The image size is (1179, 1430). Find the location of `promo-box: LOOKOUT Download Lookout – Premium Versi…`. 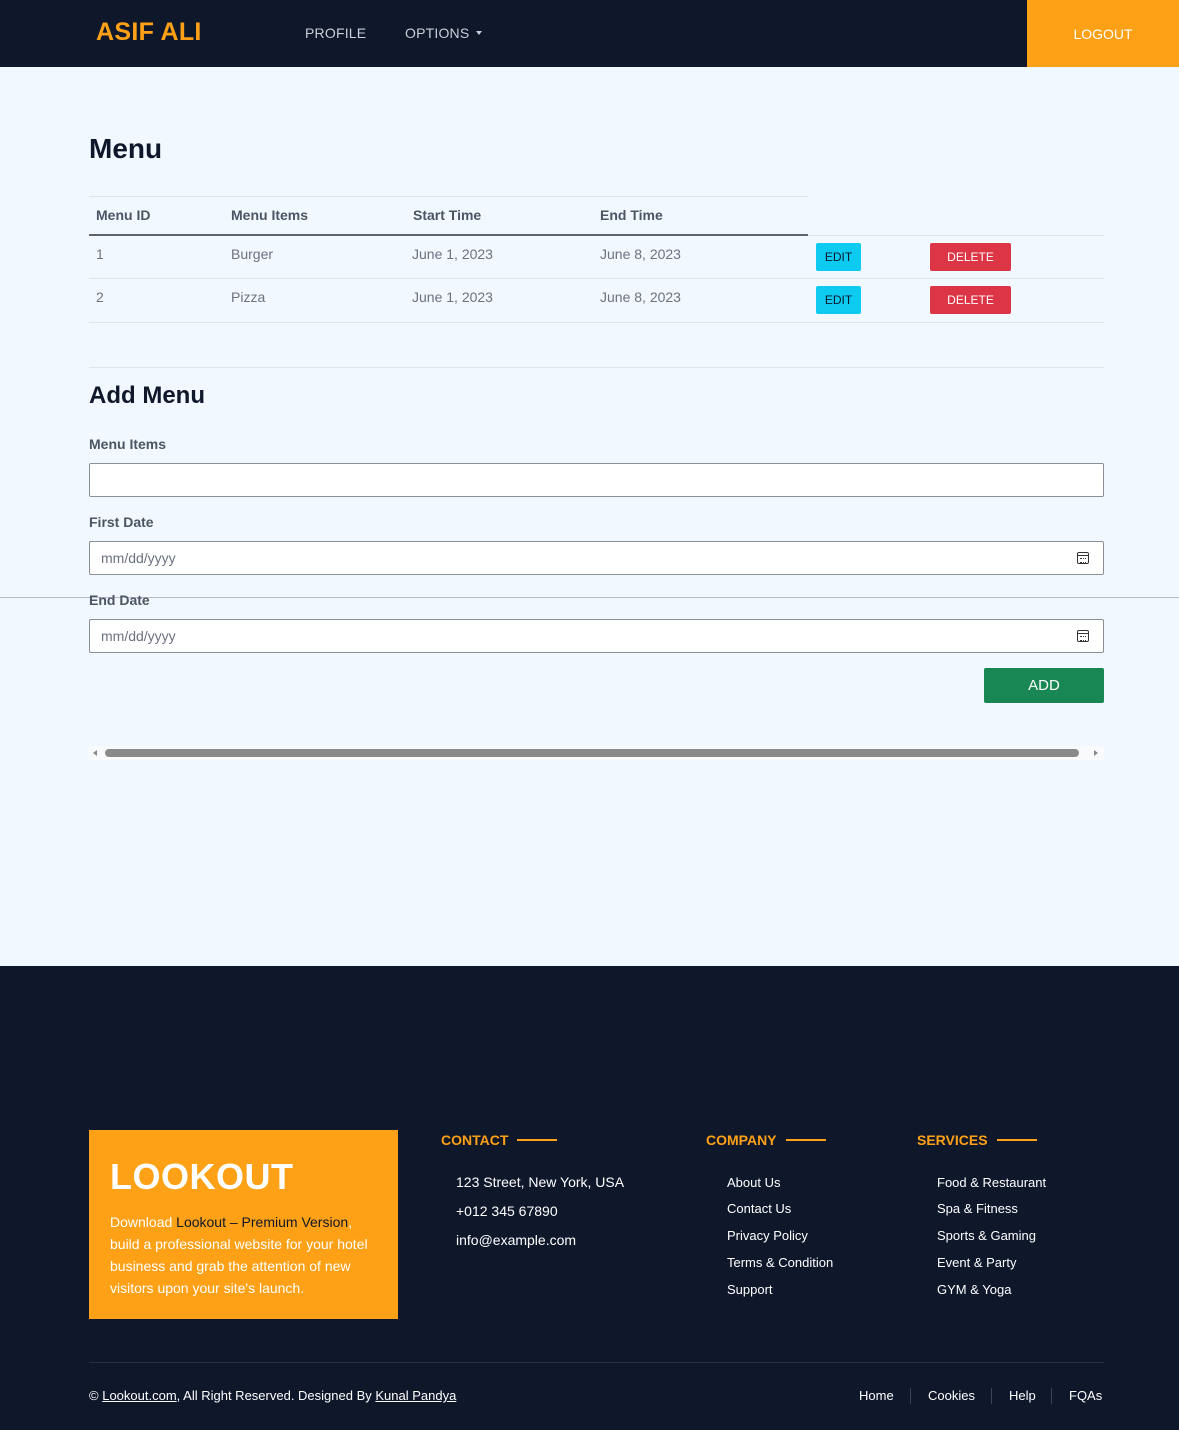

promo-box: LOOKOUT Download Lookout – Premium Versi… is located at coordinates (243, 1224).